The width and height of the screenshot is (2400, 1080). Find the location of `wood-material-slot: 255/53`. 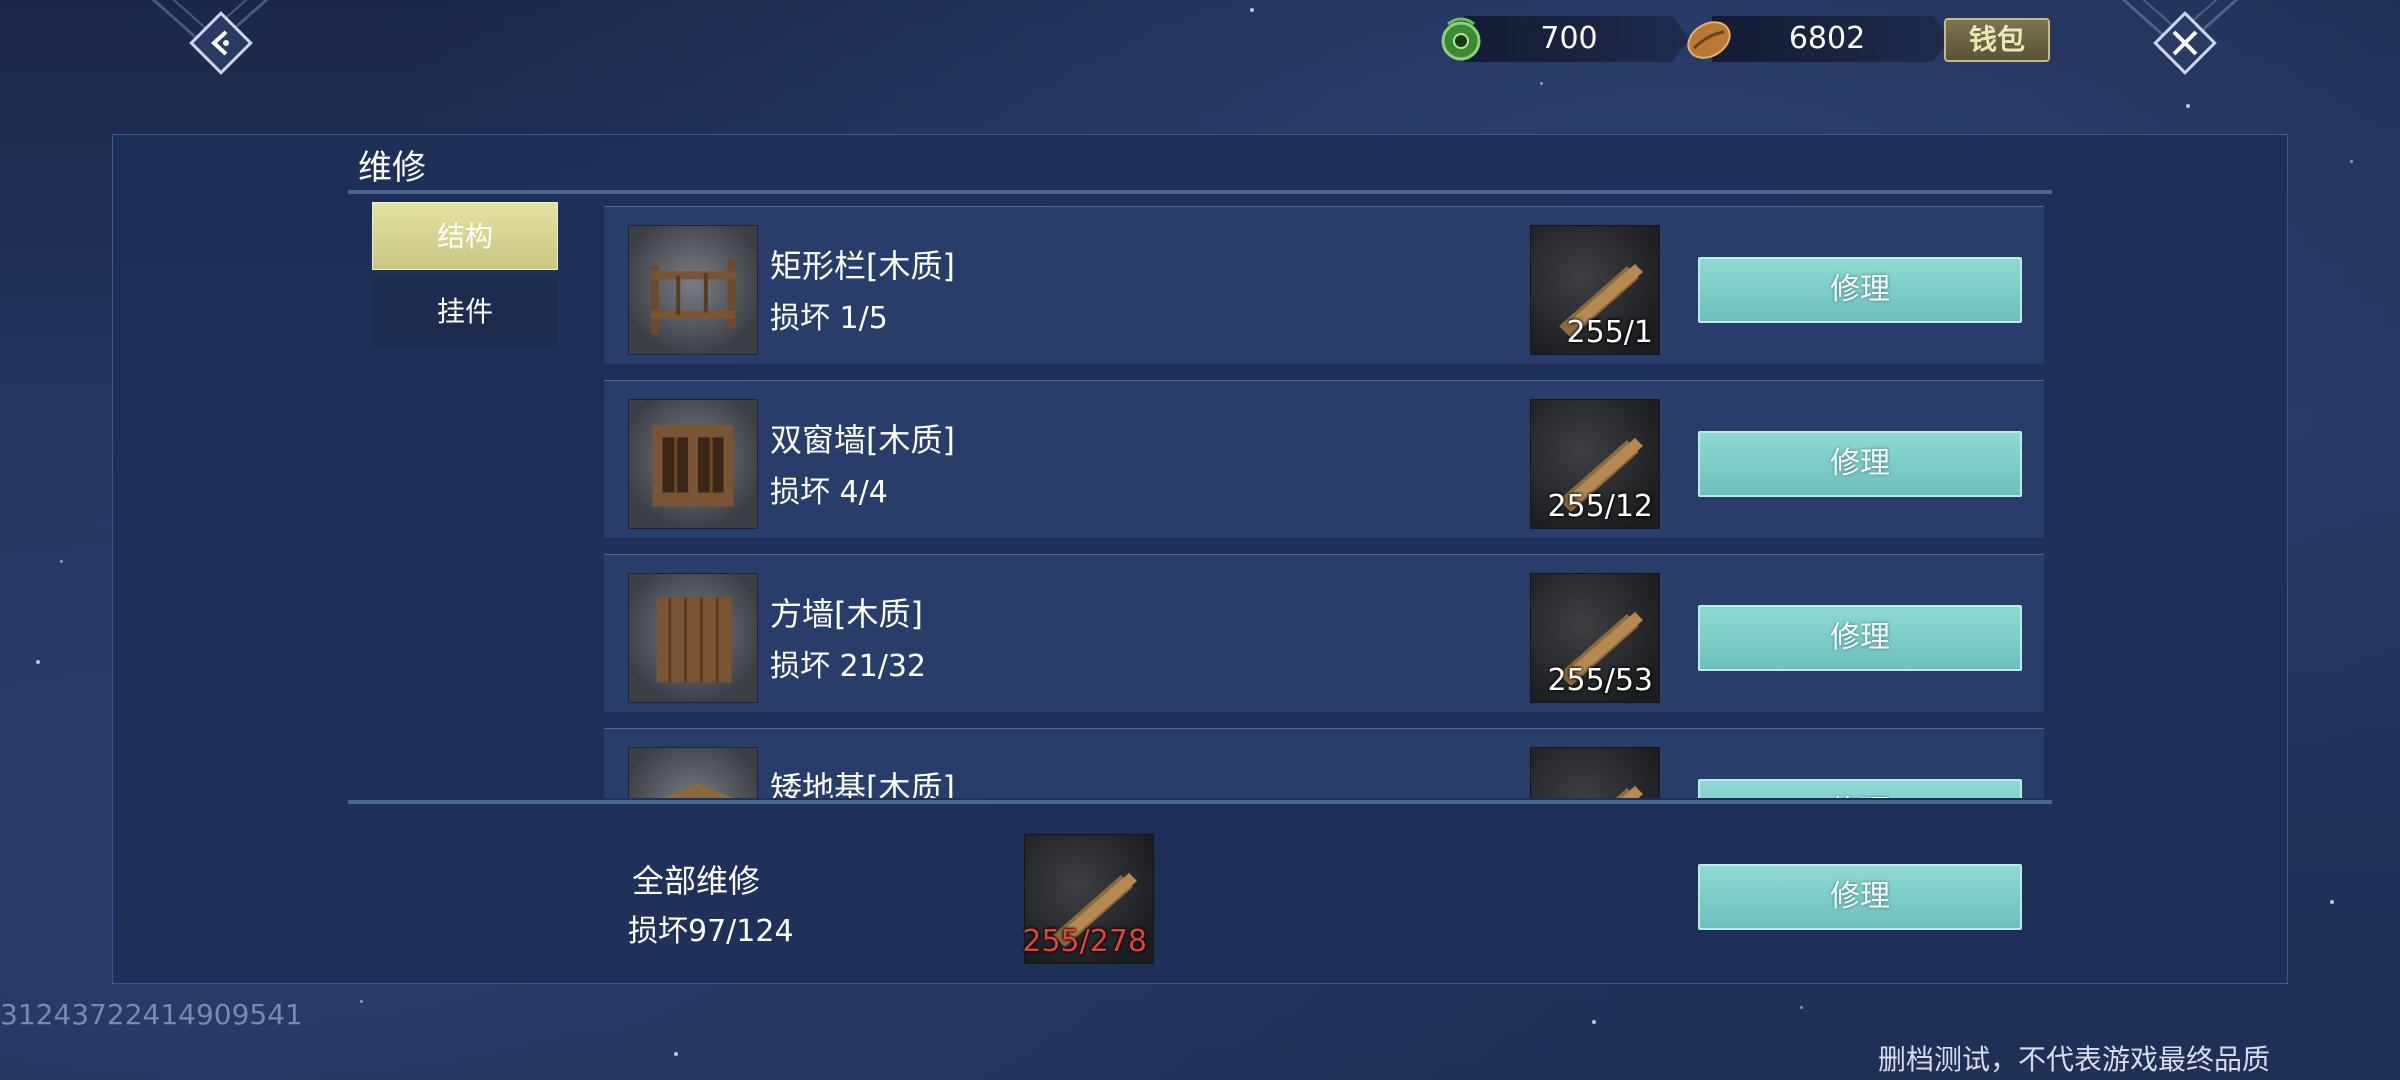

wood-material-slot: 255/53 is located at coordinates (1595, 638).